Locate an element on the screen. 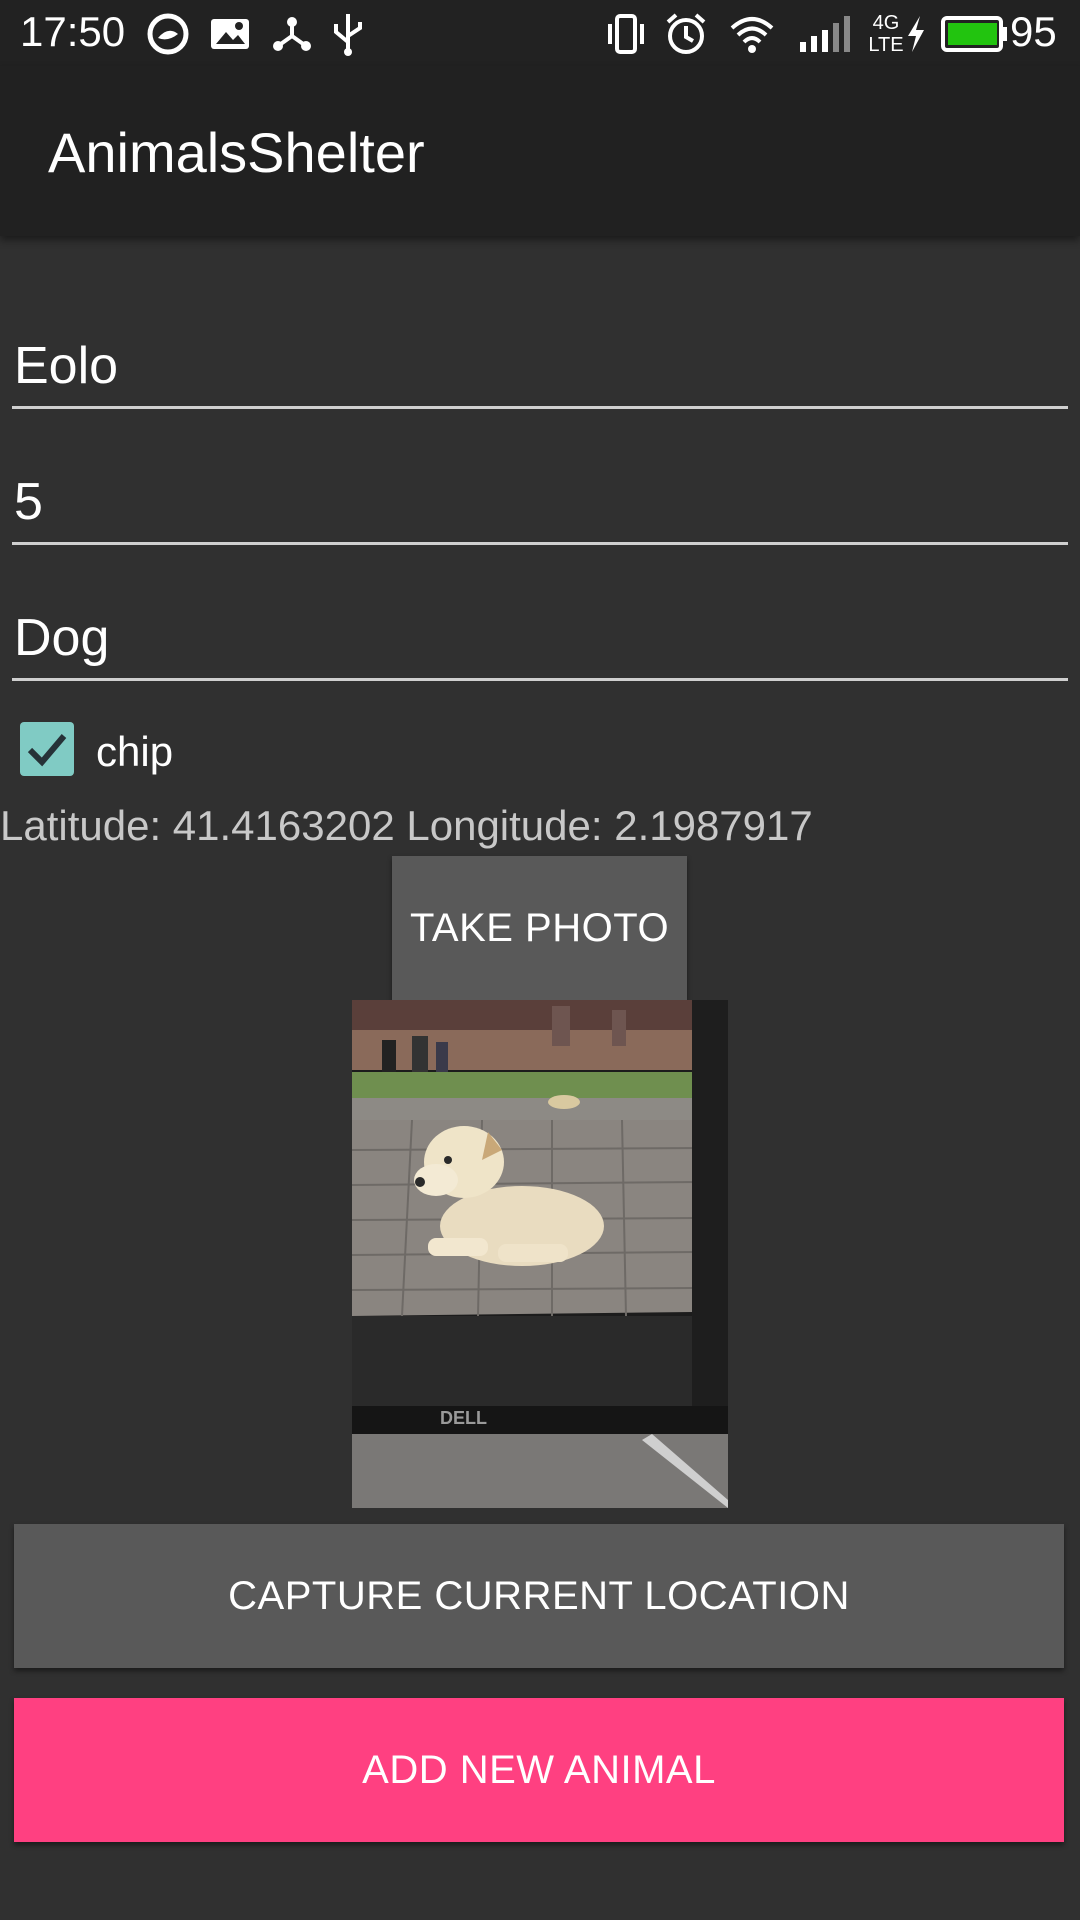  species-value: Dog is located at coordinates (62, 638).